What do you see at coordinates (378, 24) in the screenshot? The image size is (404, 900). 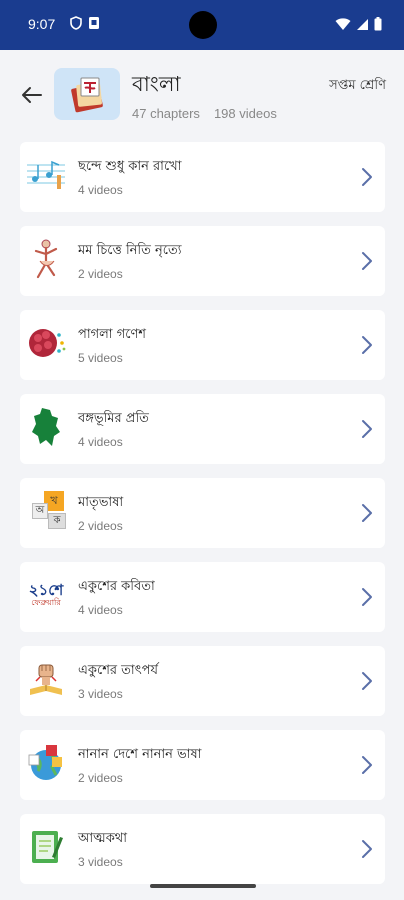 I see `battery-icon` at bounding box center [378, 24].